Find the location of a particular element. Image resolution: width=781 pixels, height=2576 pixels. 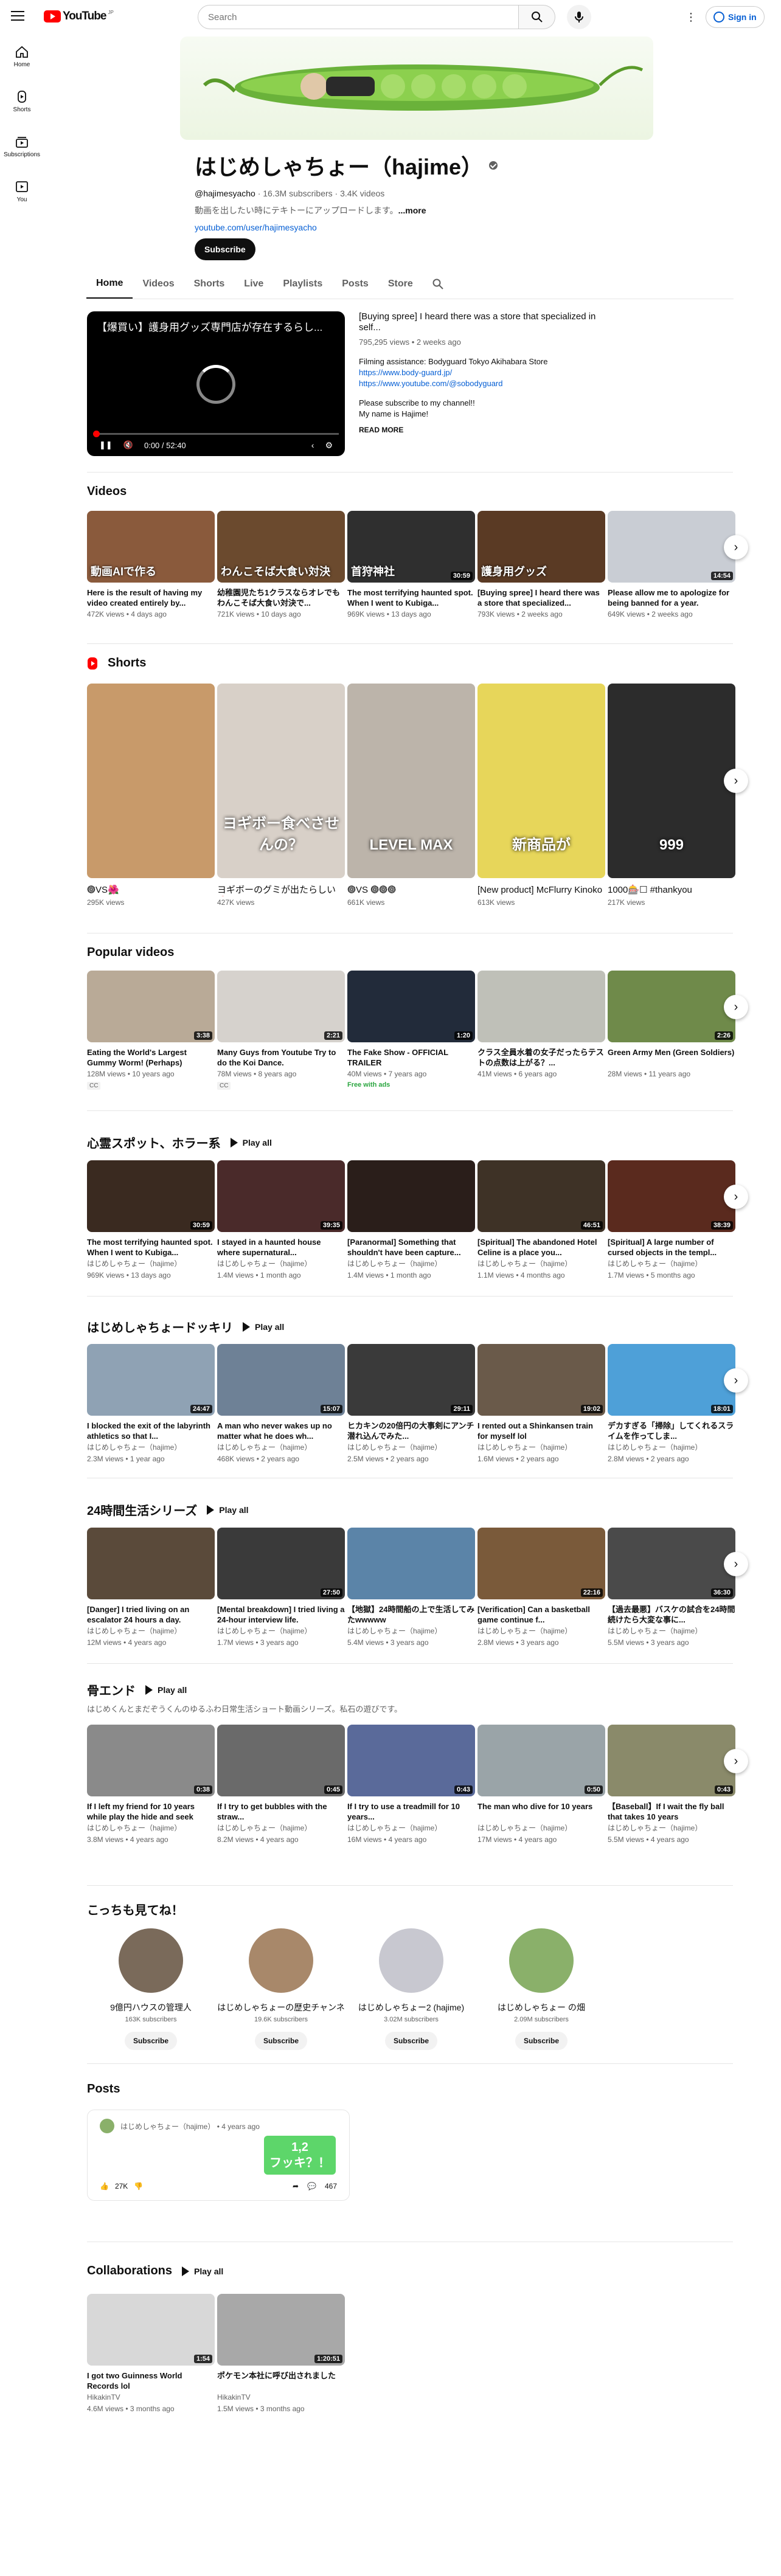

featured-channel-card: 9億円ハウスの管理人 163K subscribers Subscribe is located at coordinates (151, 1989).